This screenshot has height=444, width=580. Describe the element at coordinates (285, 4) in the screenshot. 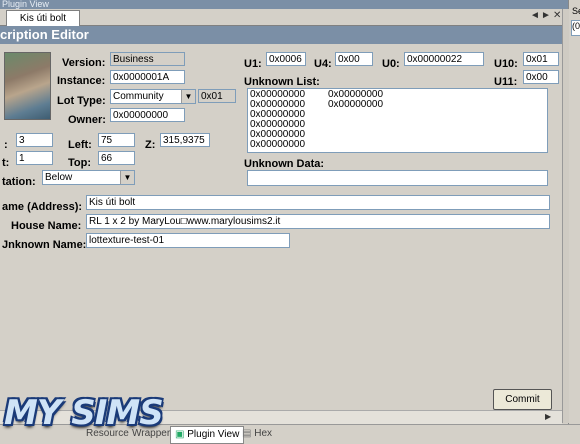

I see `window-title: Plugin View` at that location.